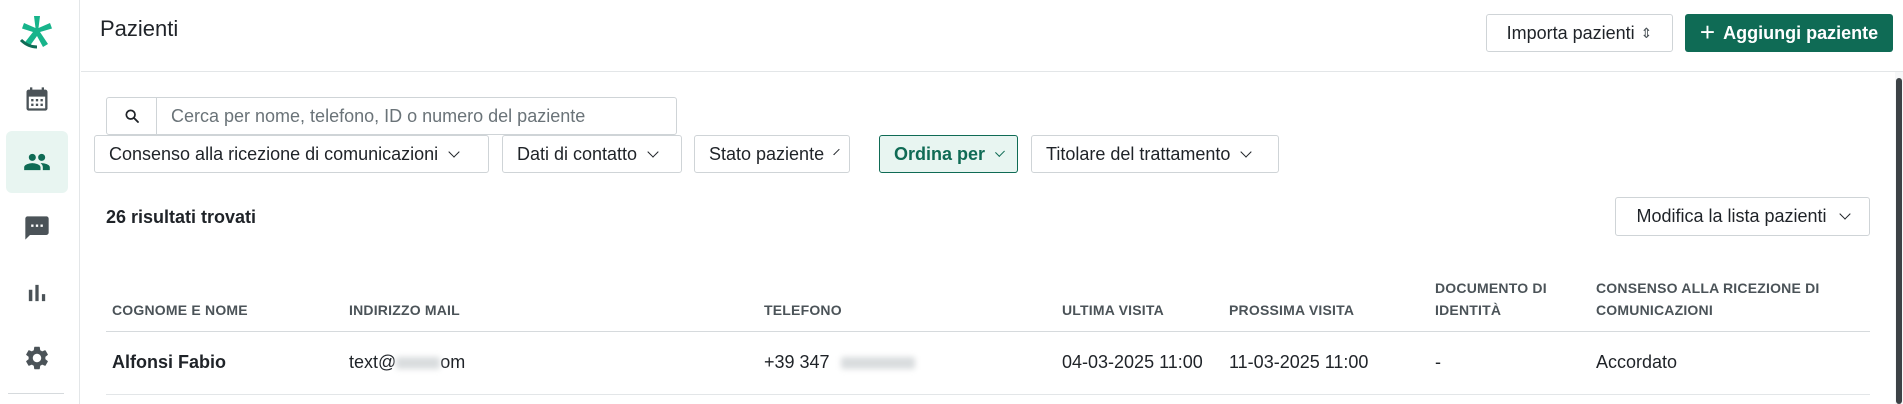 This screenshot has width=1903, height=404. I want to click on column-header-consent-line1: CONSENSO ALLA RICEZIONE DI, so click(1708, 288).